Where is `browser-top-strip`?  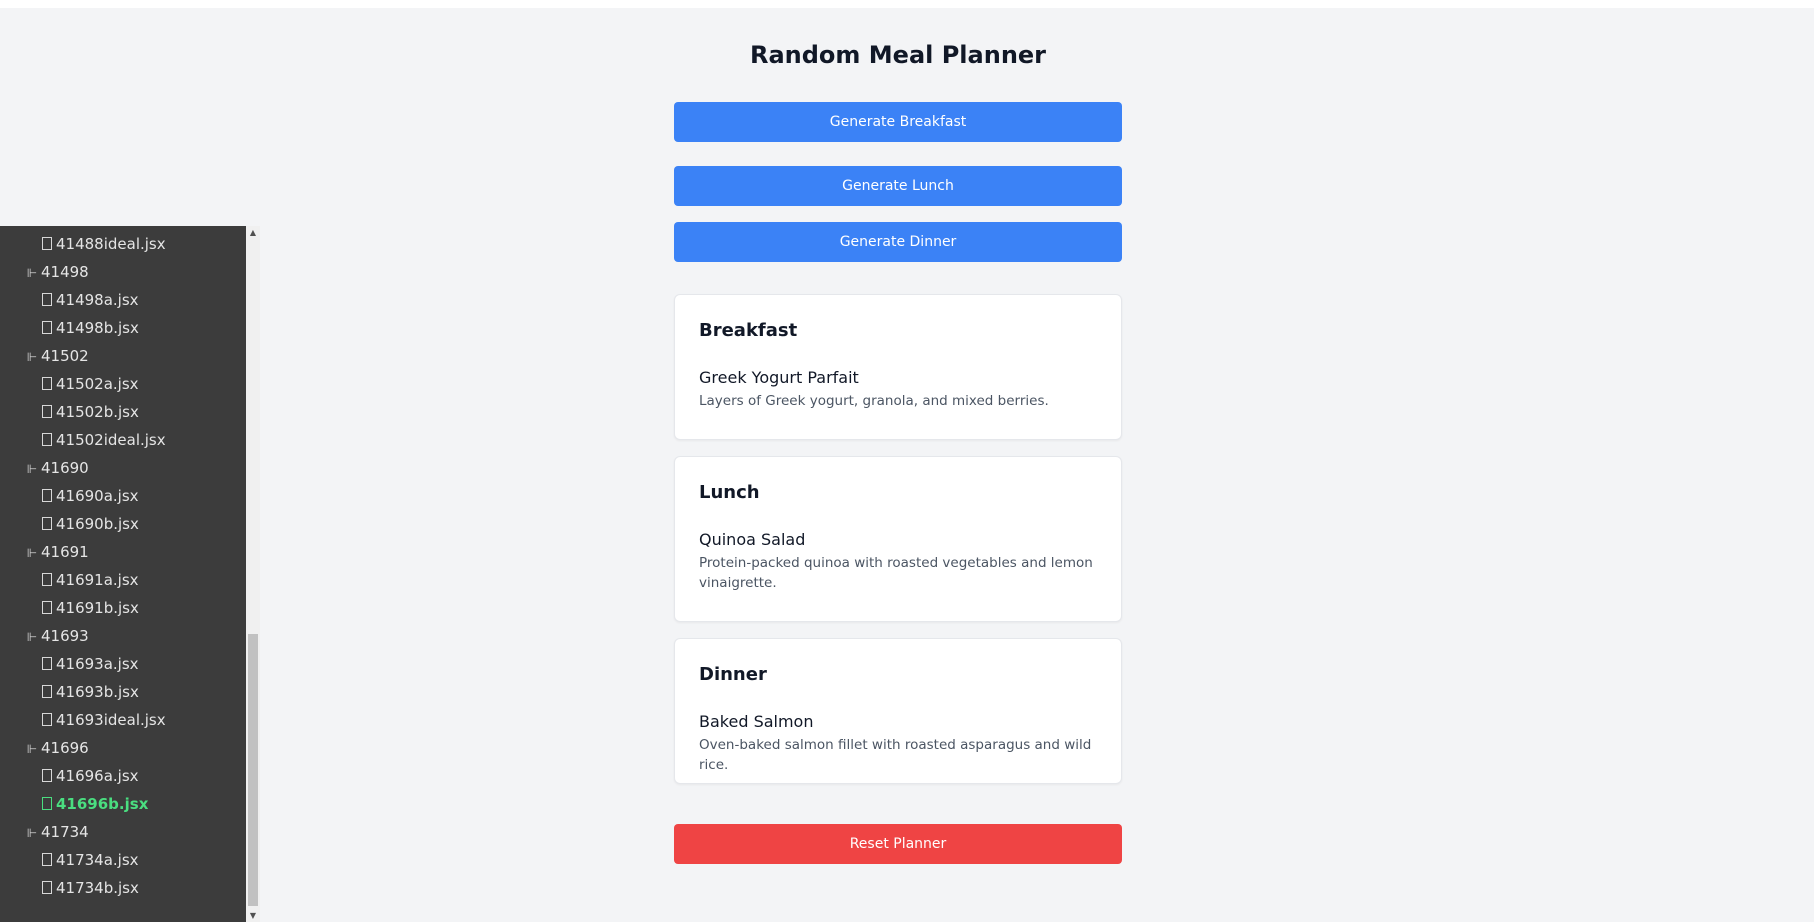
browser-top-strip is located at coordinates (907, 4).